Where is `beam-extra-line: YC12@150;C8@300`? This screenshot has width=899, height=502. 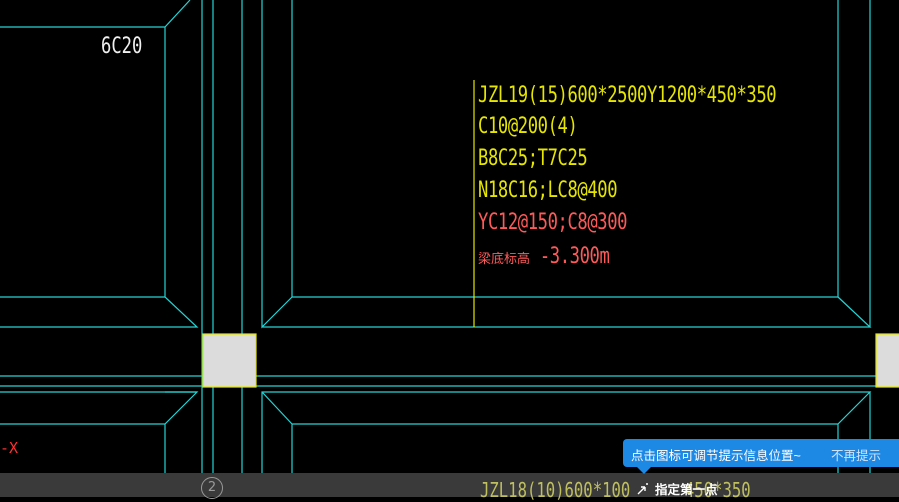 beam-extra-line: YC12@150;C8@300 is located at coordinates (553, 222).